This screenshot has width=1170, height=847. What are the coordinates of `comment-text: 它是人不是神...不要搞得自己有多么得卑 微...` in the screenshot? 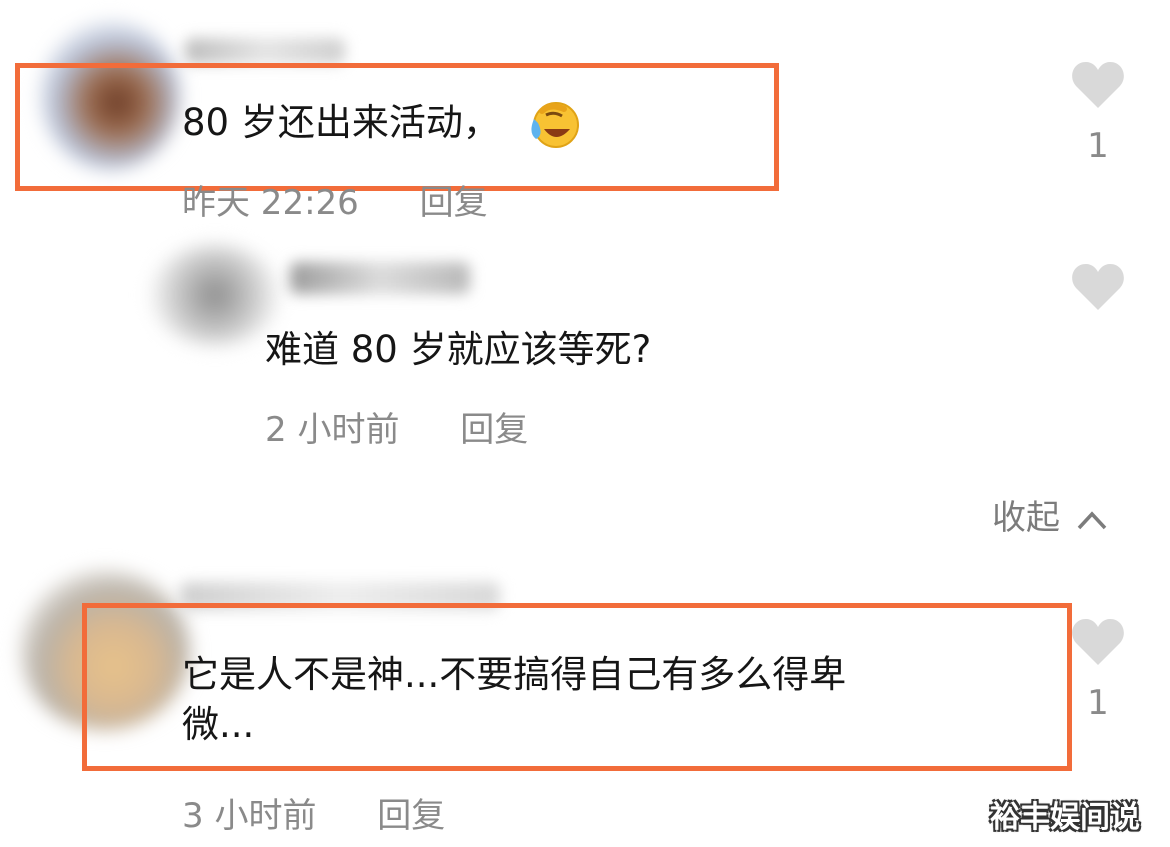 It's located at (514, 700).